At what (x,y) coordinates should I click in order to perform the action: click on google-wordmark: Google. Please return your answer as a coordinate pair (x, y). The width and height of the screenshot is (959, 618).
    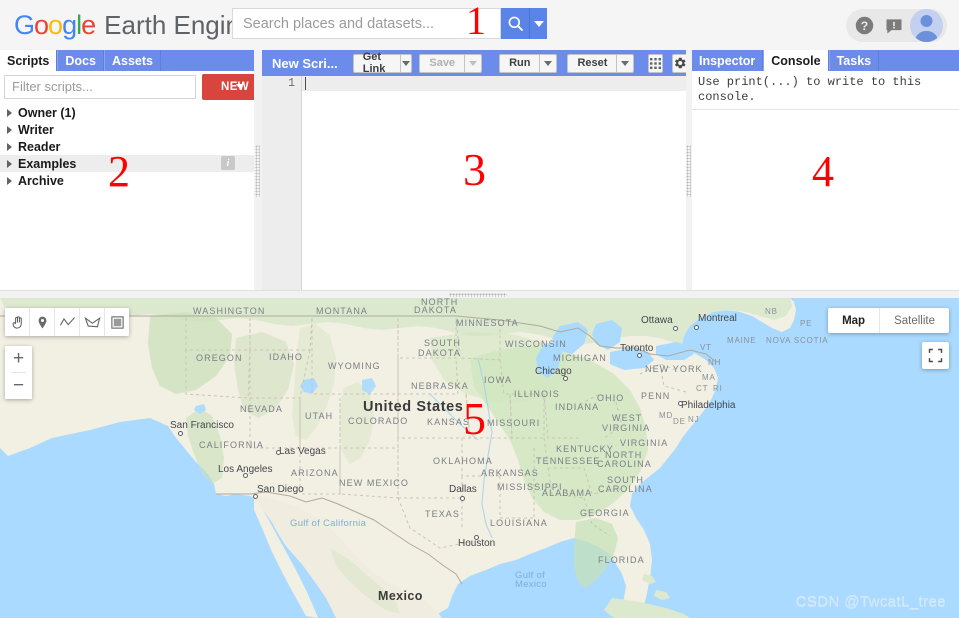
    Looking at the image, I should click on (55, 25).